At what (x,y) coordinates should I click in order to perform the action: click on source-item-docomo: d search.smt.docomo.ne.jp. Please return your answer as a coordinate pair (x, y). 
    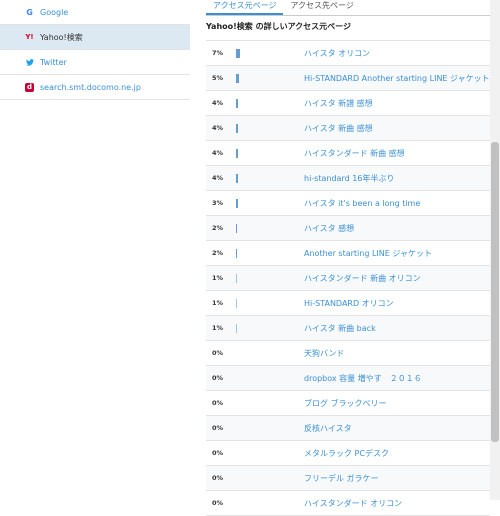
    Looking at the image, I should click on (95, 87).